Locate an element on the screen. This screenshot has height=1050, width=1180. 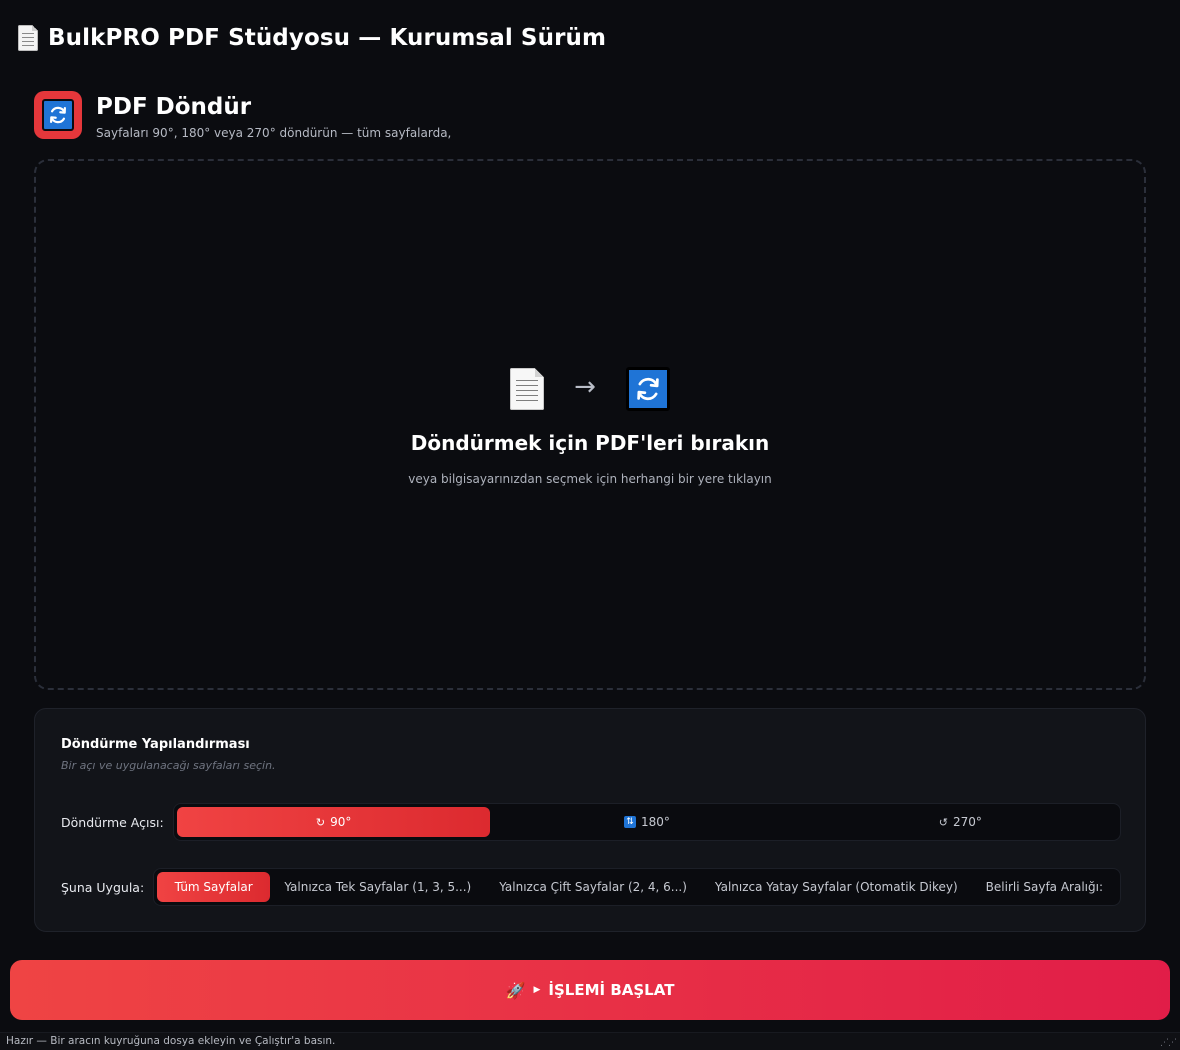
tool-icon-badge is located at coordinates (58, 115).